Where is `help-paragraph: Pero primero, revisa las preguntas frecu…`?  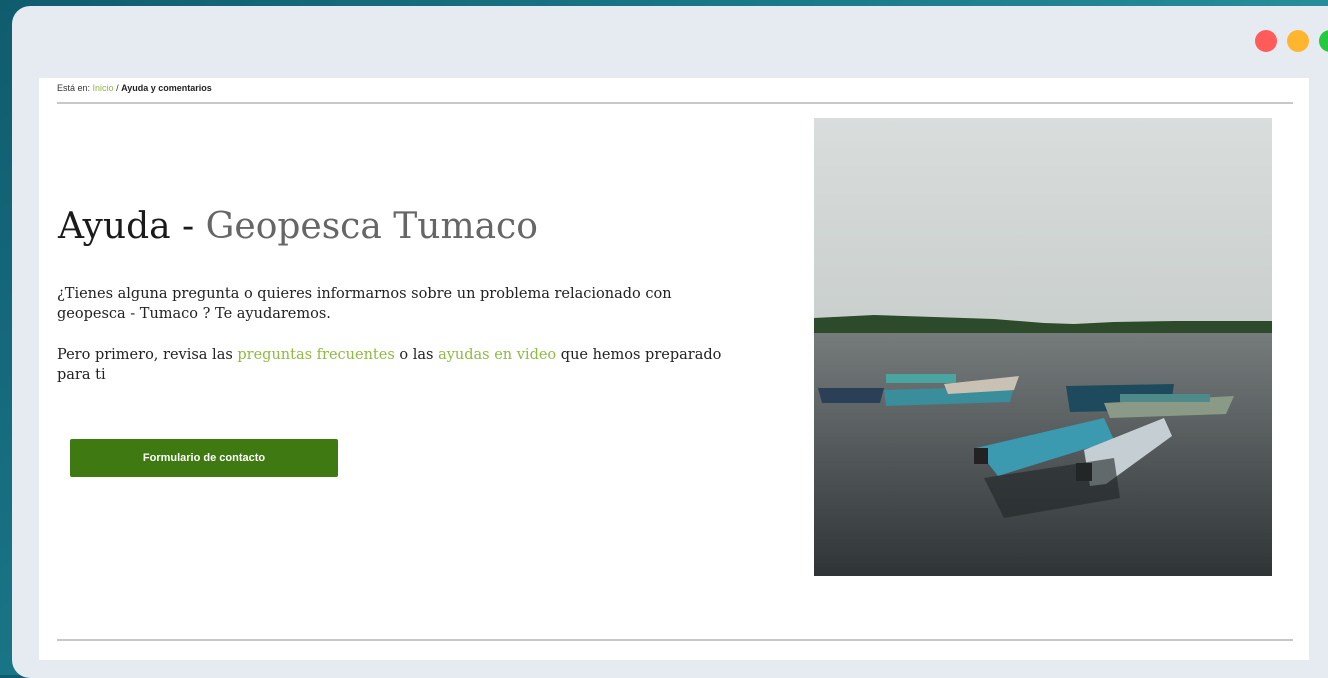
help-paragraph: Pero primero, revisa las preguntas frecu… is located at coordinates (397, 365).